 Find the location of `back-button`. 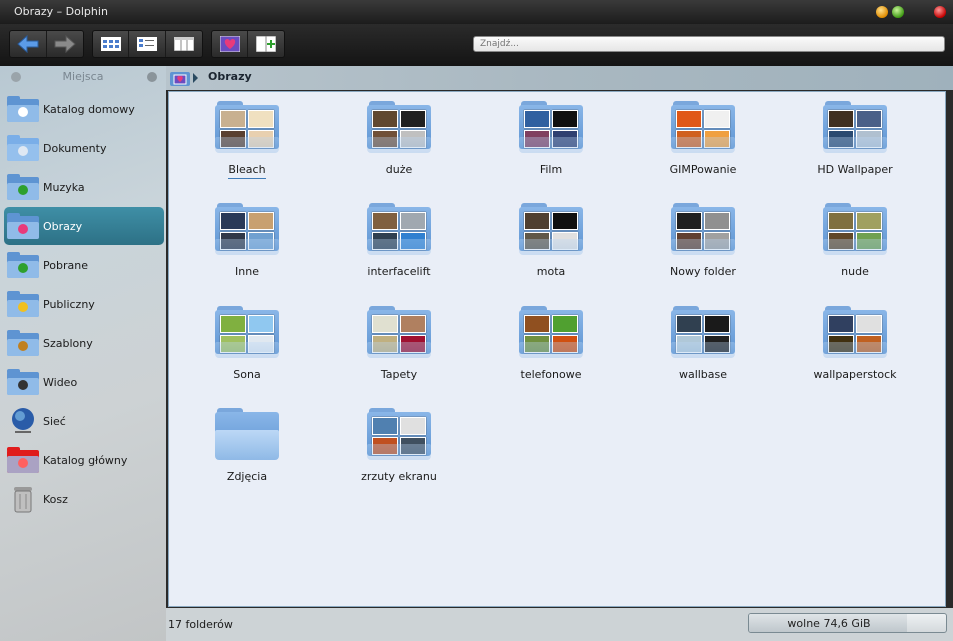

back-button is located at coordinates (28, 44).